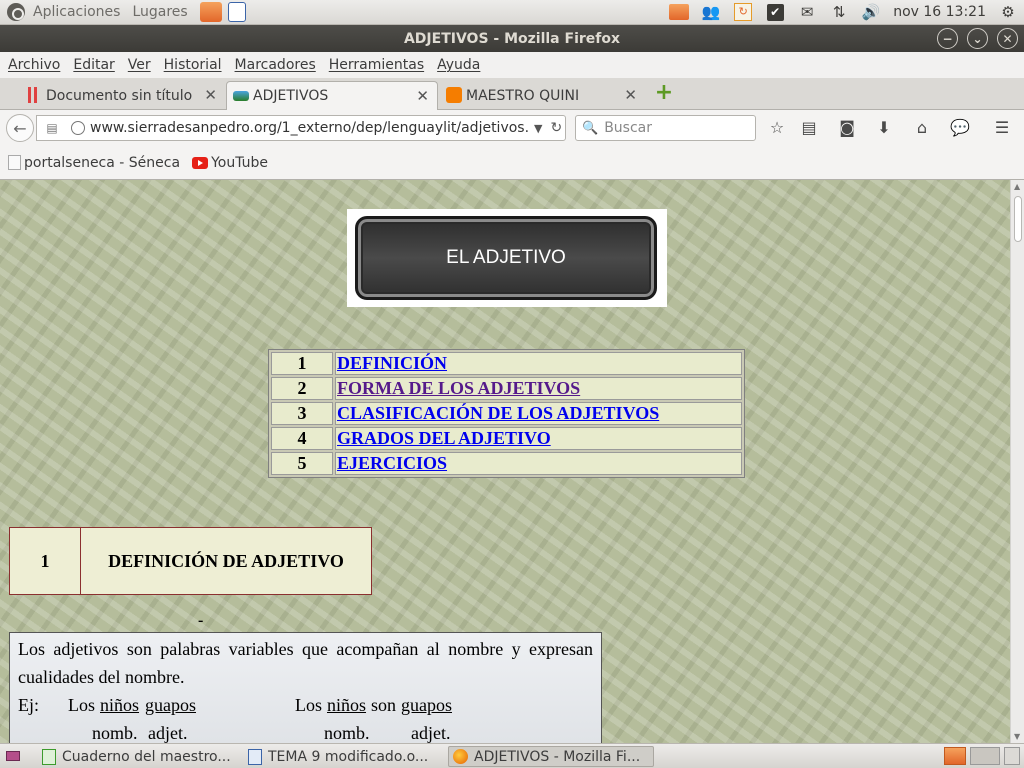  I want to click on ubuntu-logo-icon, so click(16, 12).